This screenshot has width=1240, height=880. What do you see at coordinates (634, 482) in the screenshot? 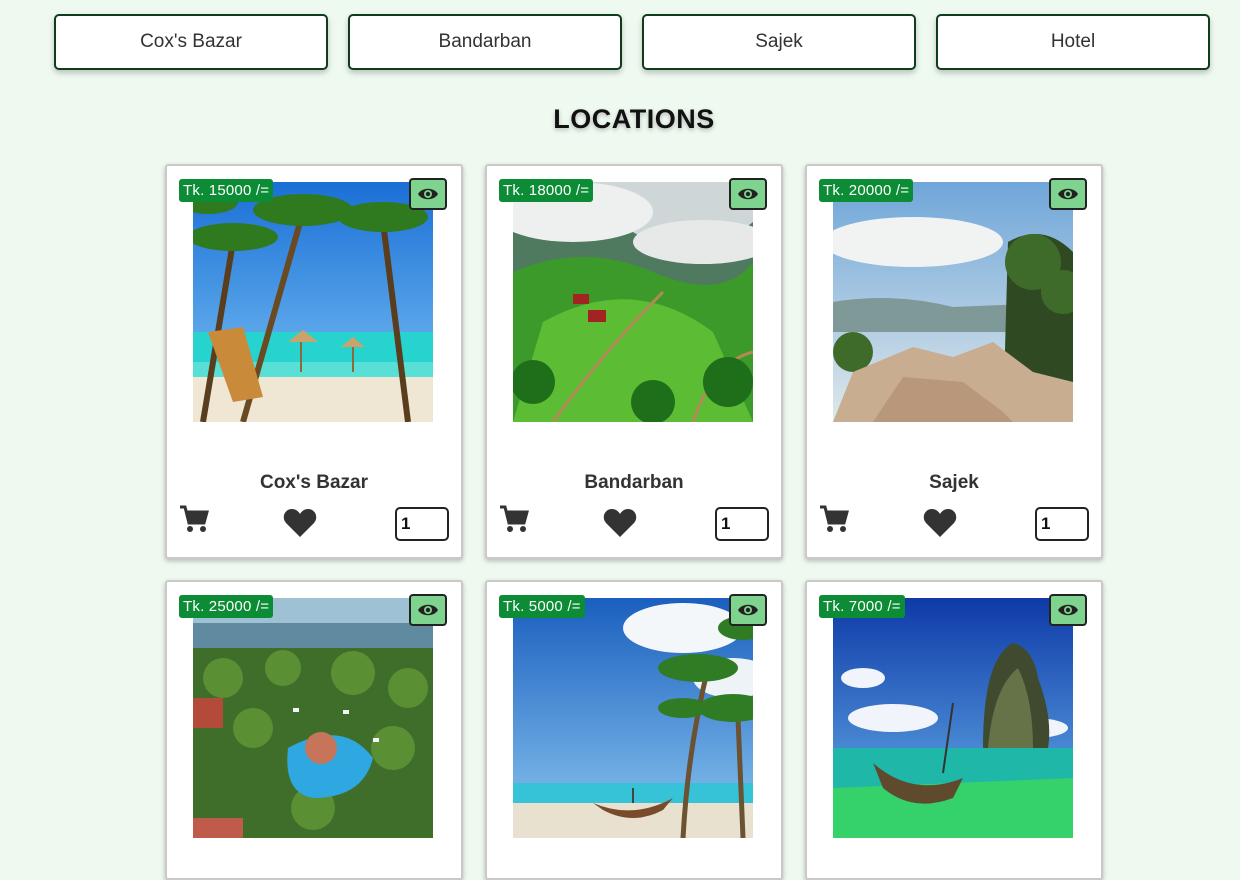
I see `location-name: Bandarban` at bounding box center [634, 482].